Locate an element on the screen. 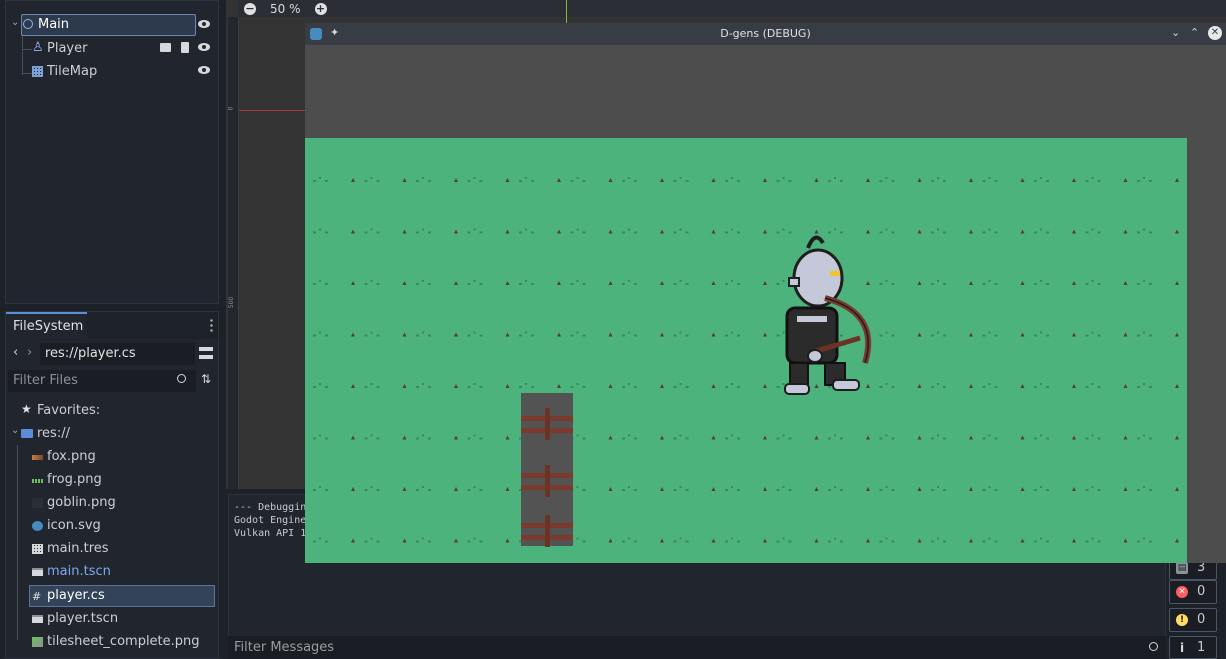  star-icon: ★ is located at coordinates (26, 409).